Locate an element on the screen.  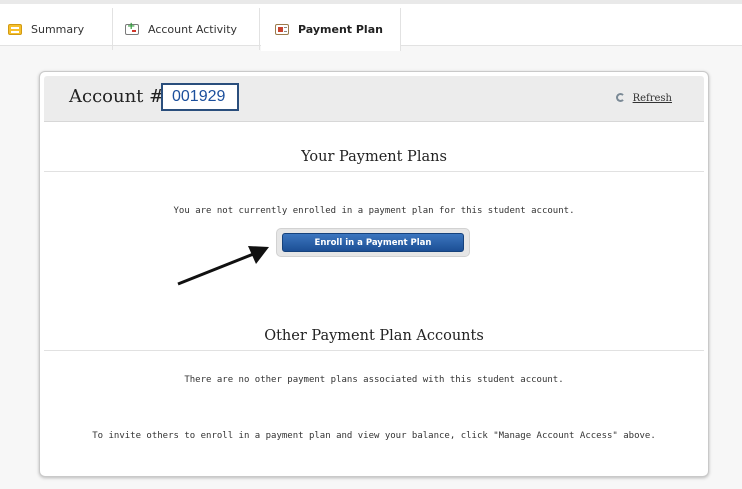
account-activity-icon is located at coordinates (132, 28).